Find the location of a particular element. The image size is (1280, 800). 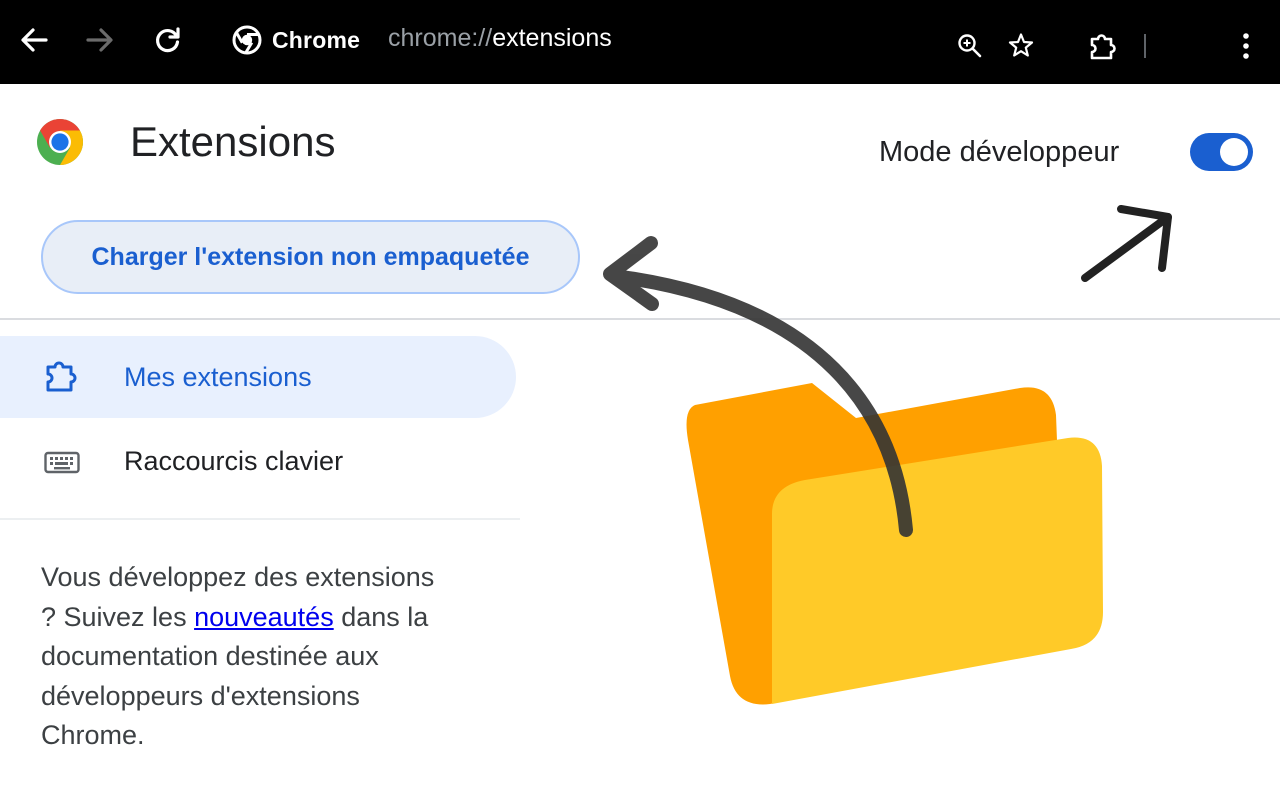

sidebar-item-label: Raccourcis clavier is located at coordinates (234, 460).